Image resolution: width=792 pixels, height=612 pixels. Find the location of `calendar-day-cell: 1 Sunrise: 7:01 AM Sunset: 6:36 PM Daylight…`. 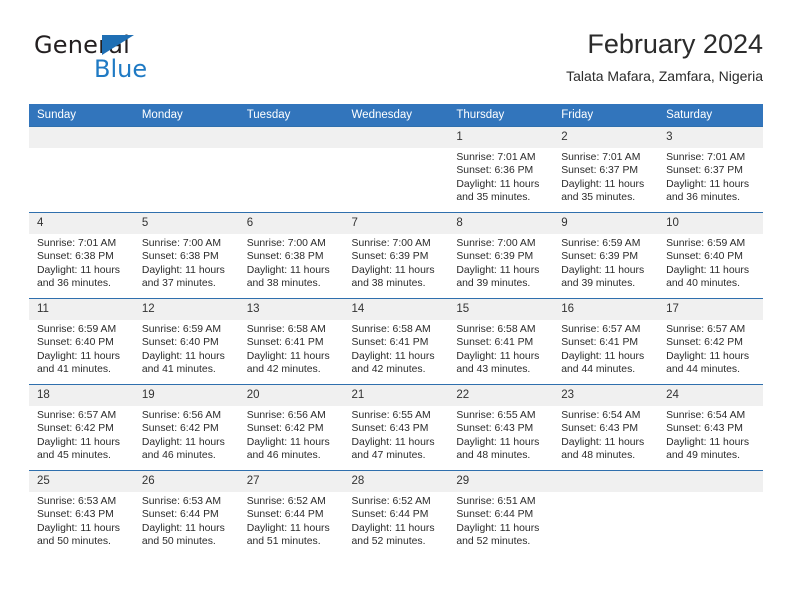

calendar-day-cell: 1 Sunrise: 7:01 AM Sunset: 6:36 PM Daylight… is located at coordinates (501, 169).